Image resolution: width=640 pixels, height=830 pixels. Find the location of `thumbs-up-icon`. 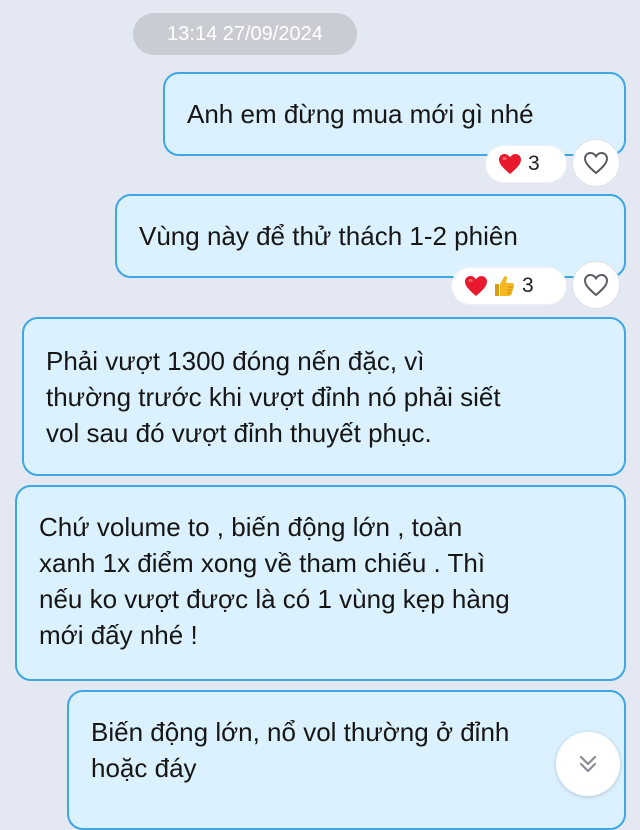

thumbs-up-icon is located at coordinates (504, 286).